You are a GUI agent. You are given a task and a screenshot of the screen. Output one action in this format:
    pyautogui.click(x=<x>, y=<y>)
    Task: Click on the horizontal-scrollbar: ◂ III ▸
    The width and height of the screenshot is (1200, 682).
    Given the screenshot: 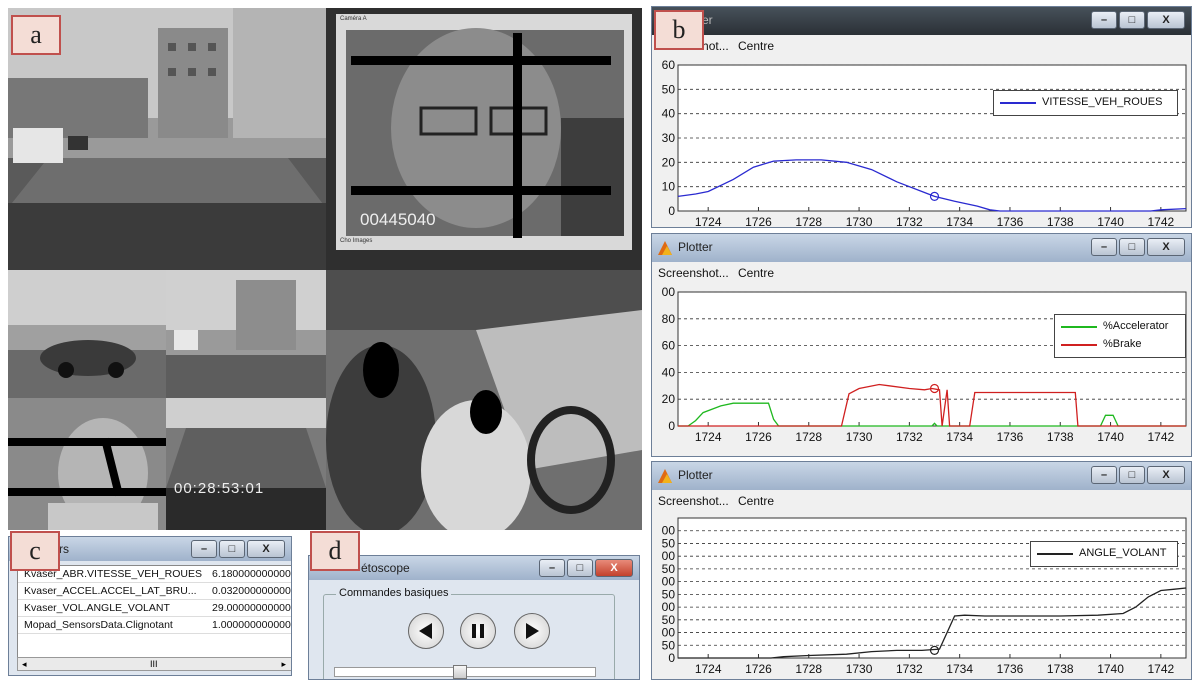 What is the action you would take?
    pyautogui.click(x=154, y=664)
    